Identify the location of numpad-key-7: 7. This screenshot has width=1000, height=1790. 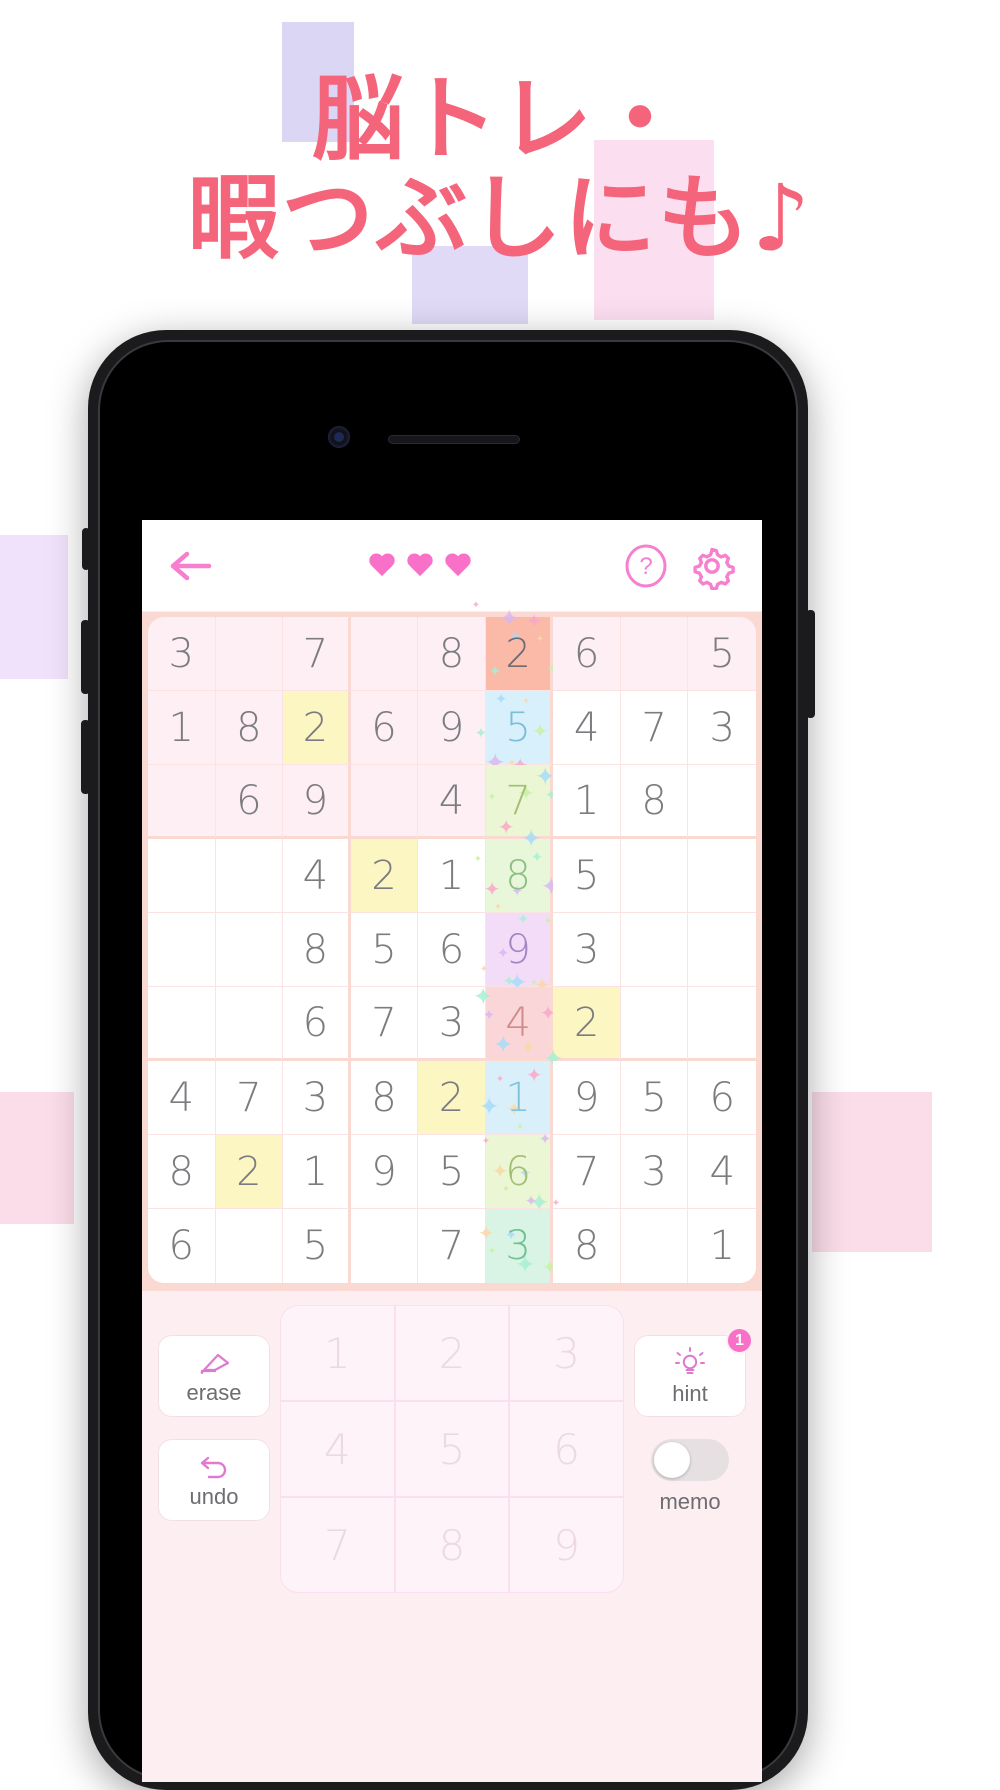
(337, 1545).